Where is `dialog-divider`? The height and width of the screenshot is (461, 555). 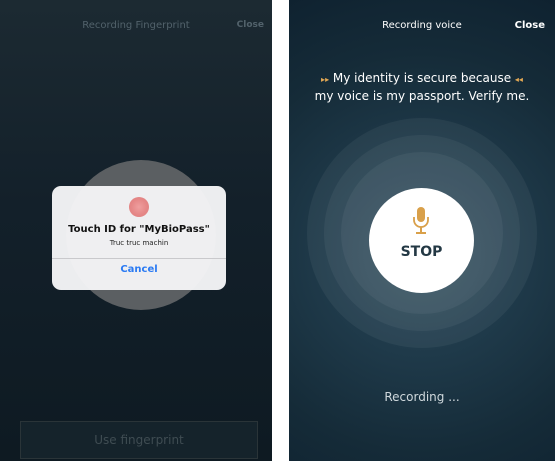 dialog-divider is located at coordinates (139, 258).